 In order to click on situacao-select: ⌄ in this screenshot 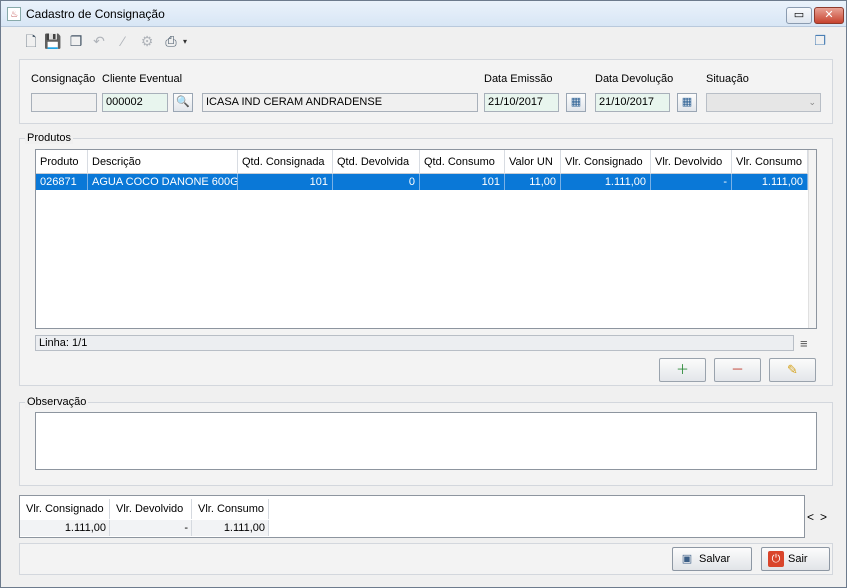, I will do `click(763, 102)`.